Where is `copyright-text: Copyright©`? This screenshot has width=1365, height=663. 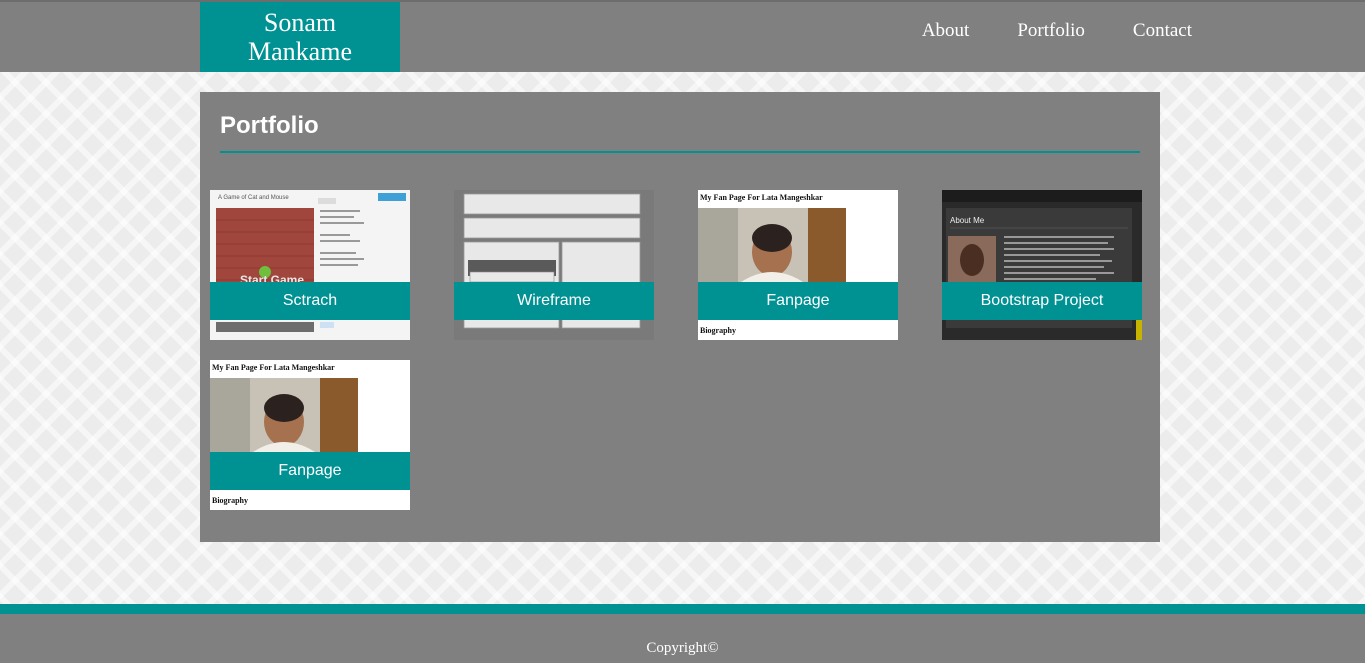
copyright-text: Copyright© is located at coordinates (682, 648).